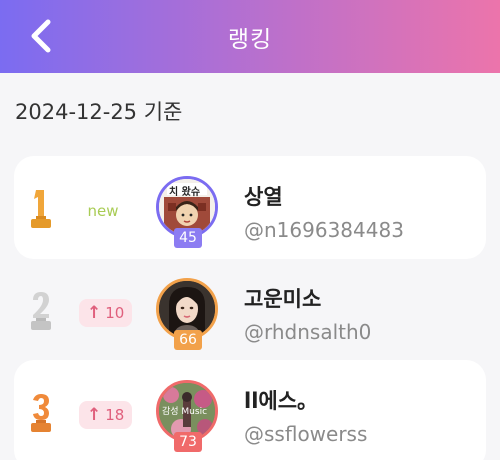 The image size is (500, 460). I want to click on rank-change-badge: ↑ 10, so click(106, 313).